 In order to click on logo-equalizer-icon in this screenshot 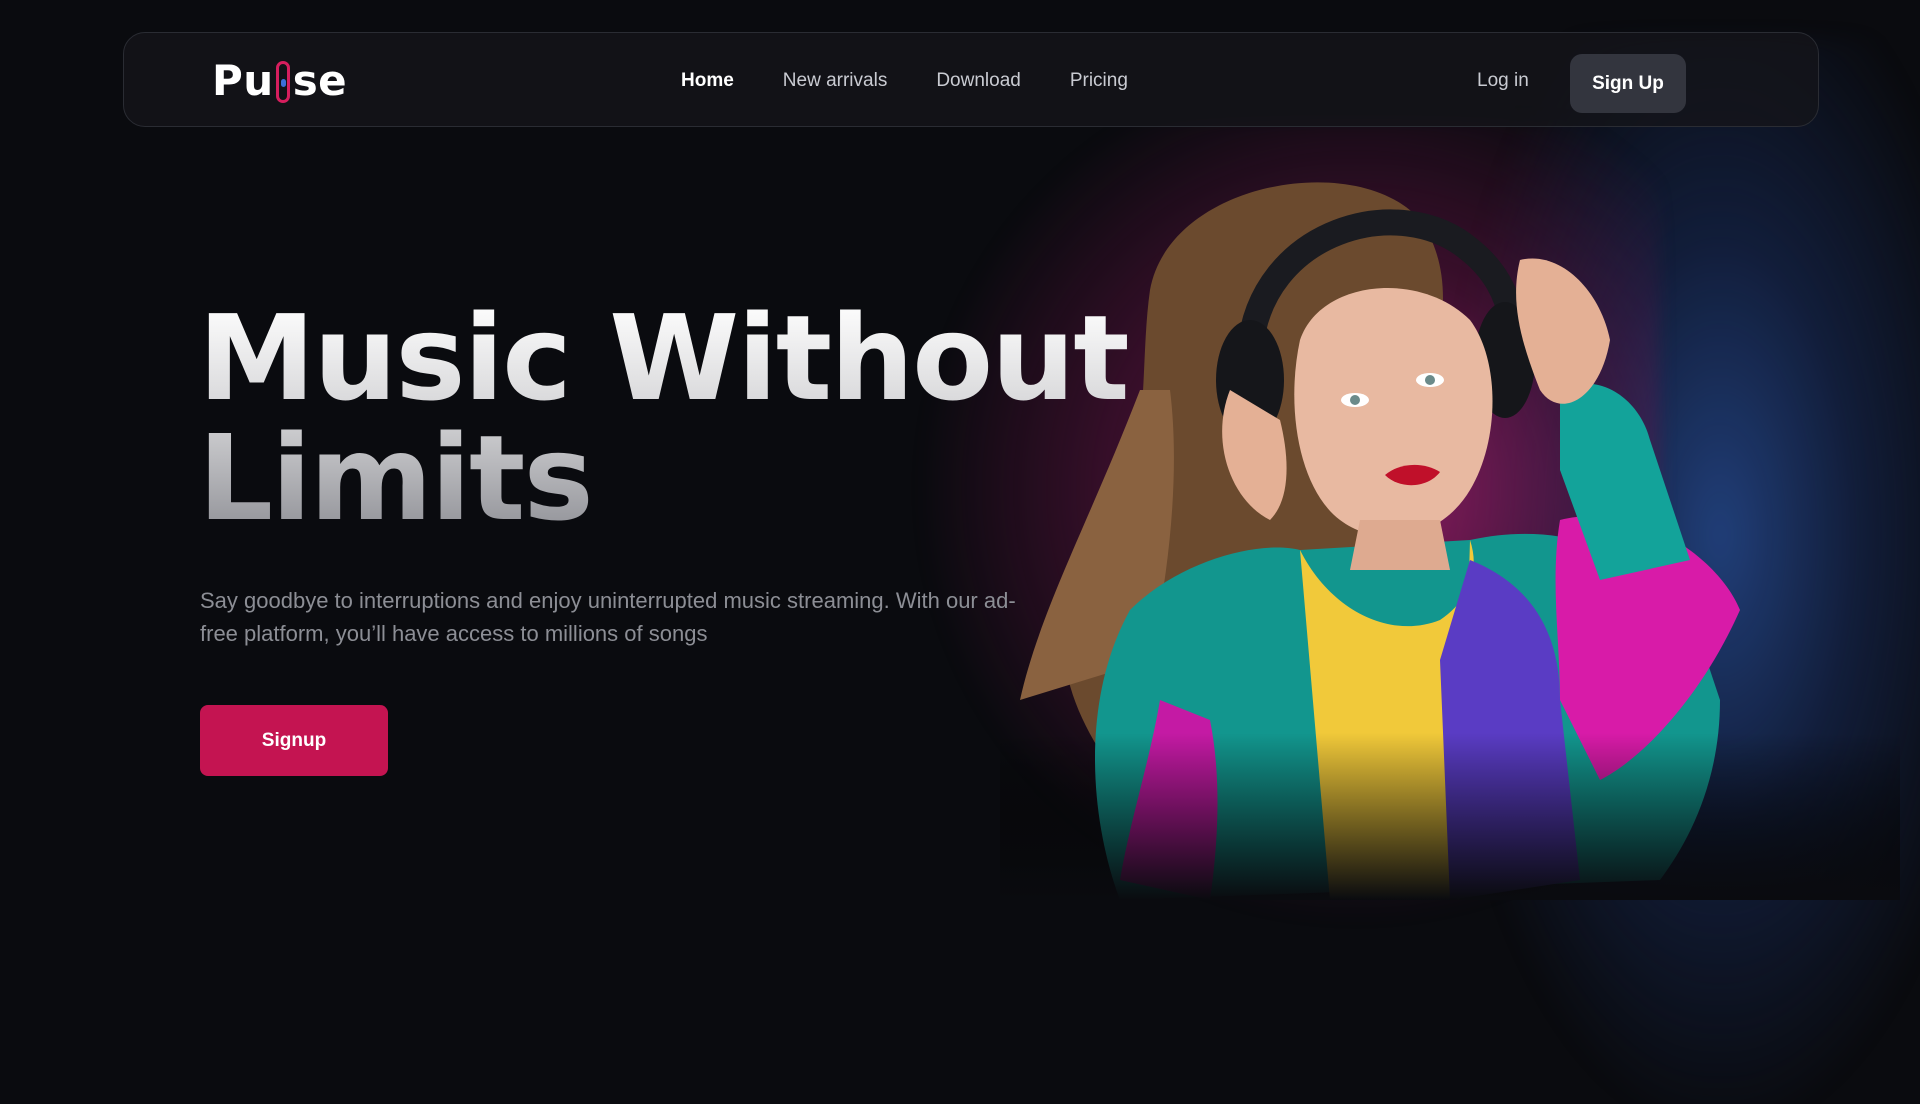, I will do `click(282, 82)`.